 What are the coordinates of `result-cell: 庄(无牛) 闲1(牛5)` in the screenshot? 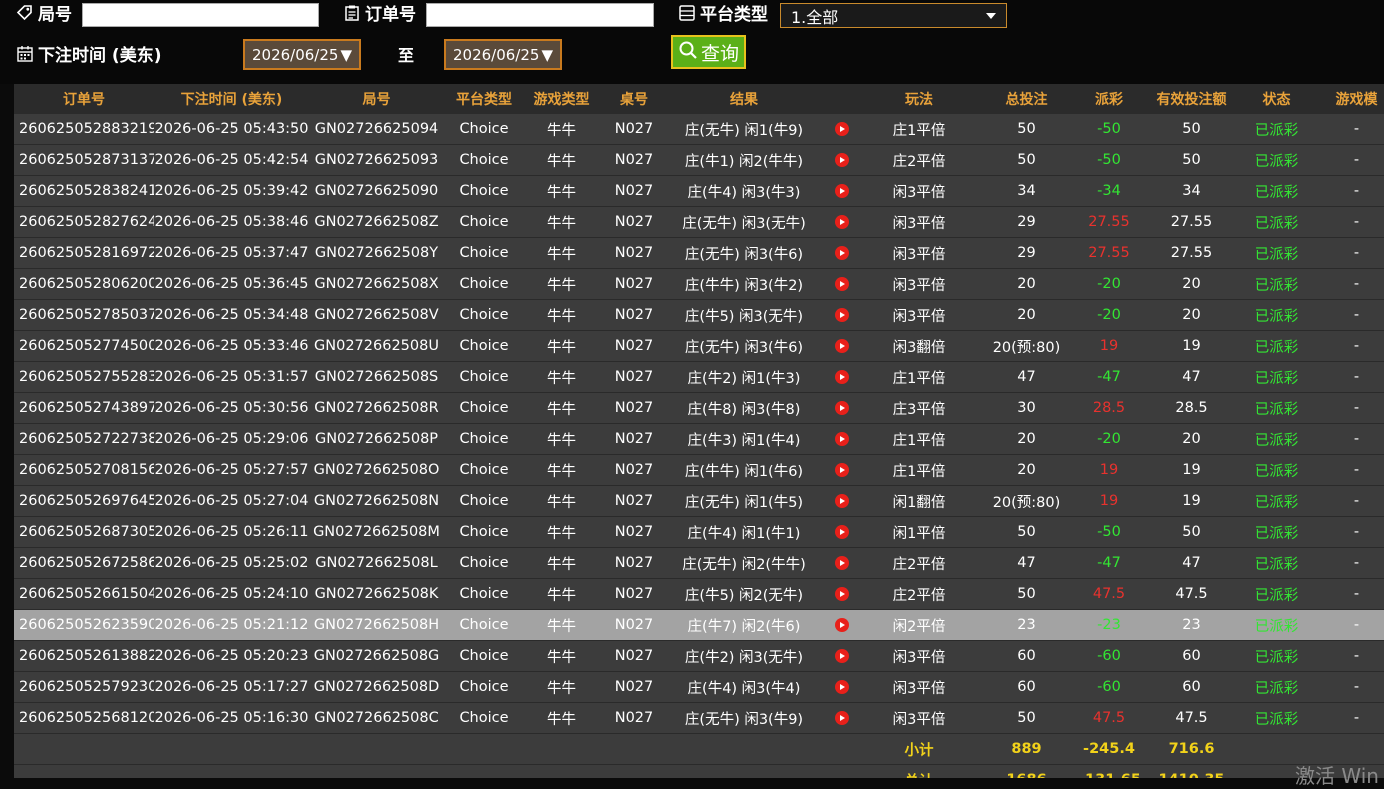 It's located at (744, 501).